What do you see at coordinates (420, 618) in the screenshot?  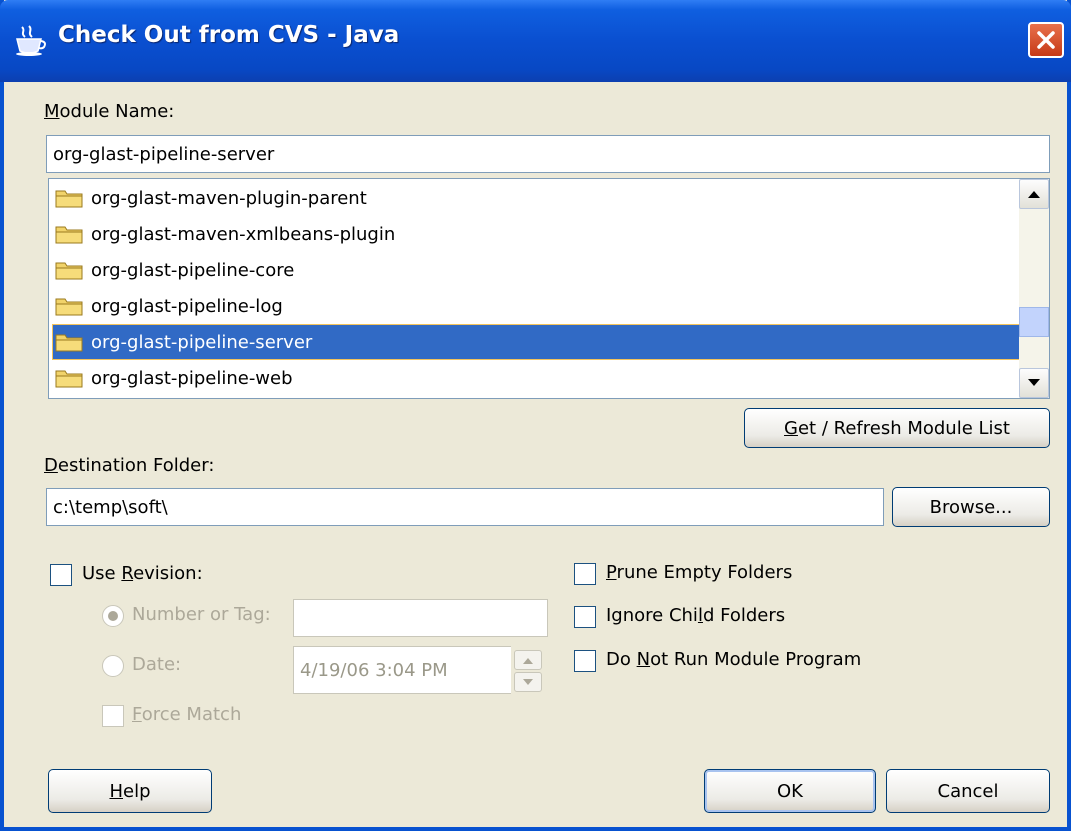 I see `number-or-tag-input` at bounding box center [420, 618].